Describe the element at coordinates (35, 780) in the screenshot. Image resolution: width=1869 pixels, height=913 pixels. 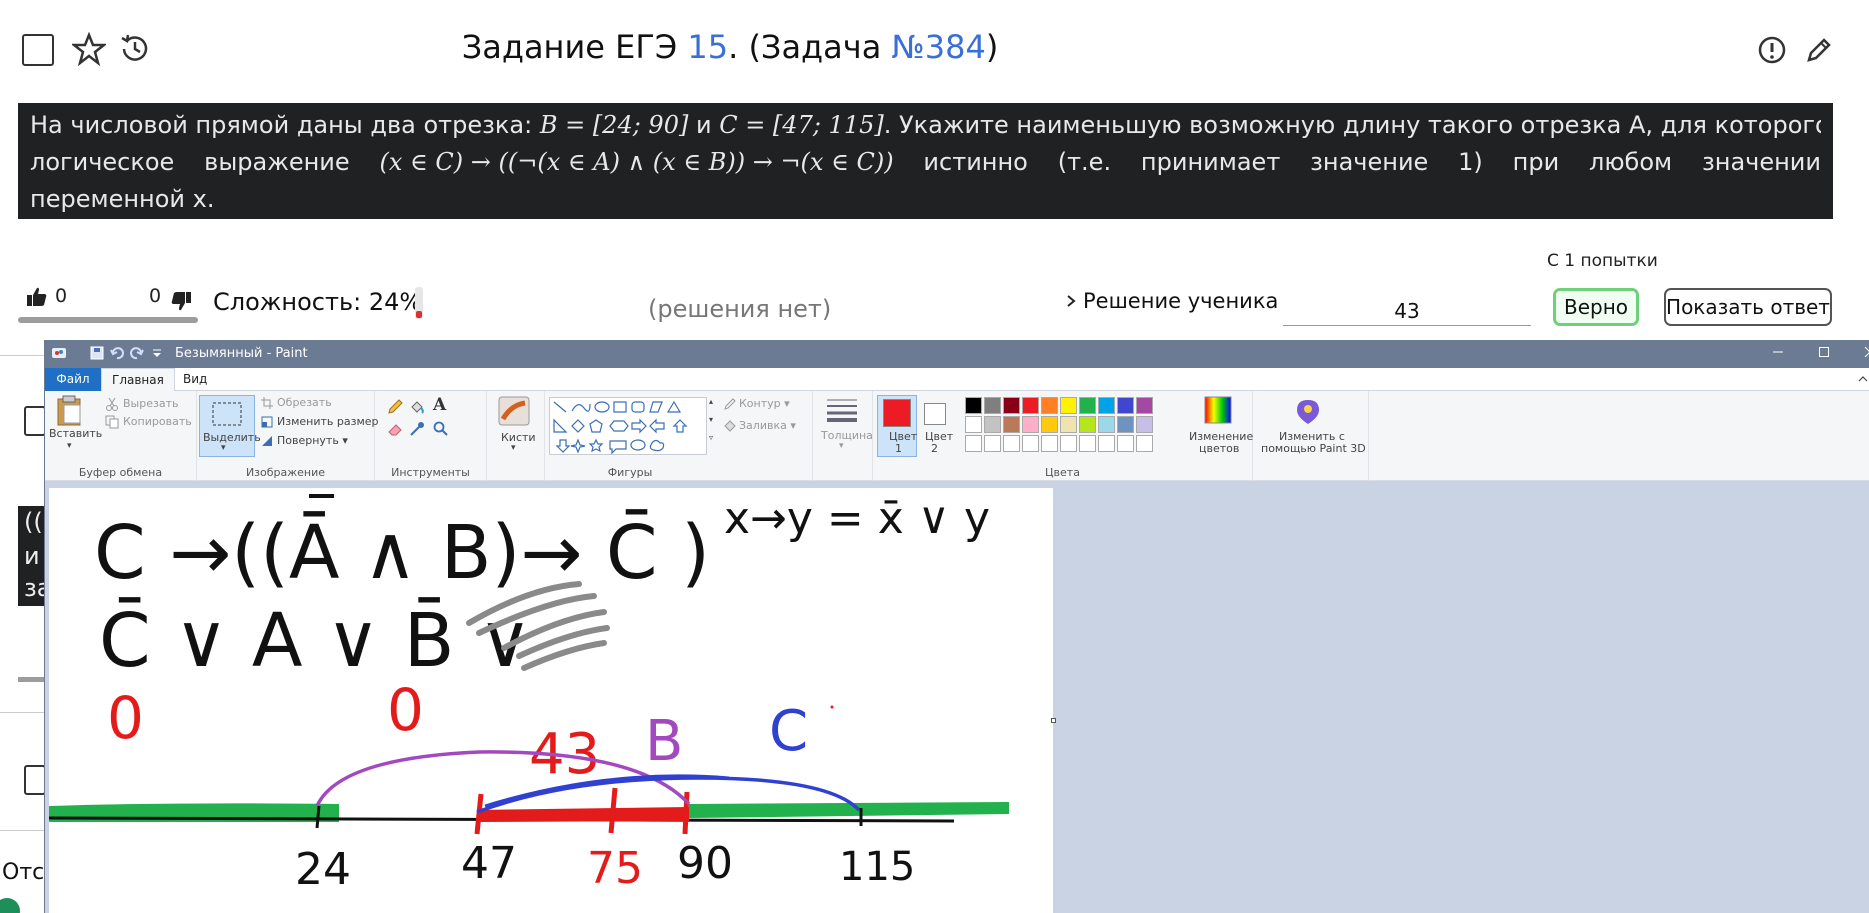
I see `third-task-checkbox` at that location.